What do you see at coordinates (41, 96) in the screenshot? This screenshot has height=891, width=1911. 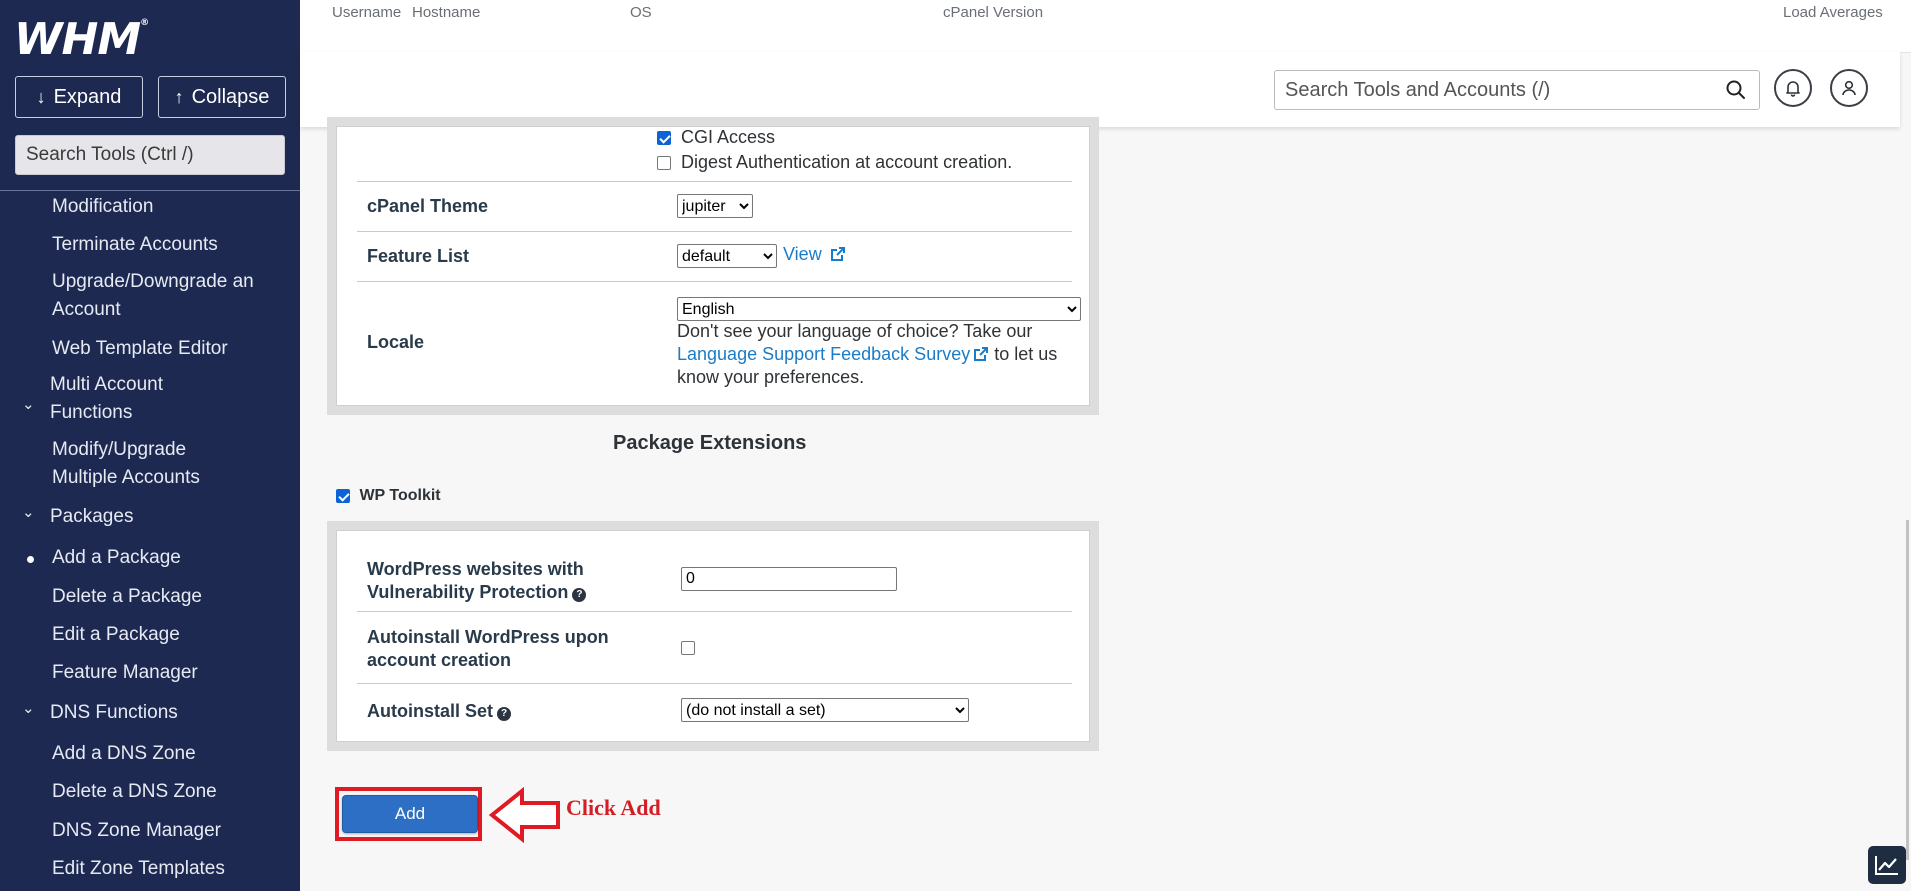 I see `arrow-down-icon: ↓` at bounding box center [41, 96].